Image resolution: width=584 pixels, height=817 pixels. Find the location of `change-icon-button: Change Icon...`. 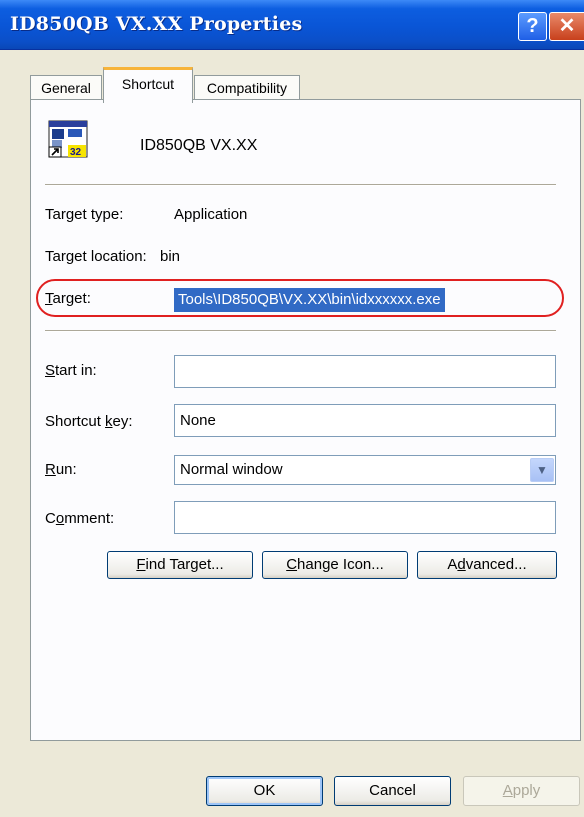

change-icon-button: Change Icon... is located at coordinates (335, 565).